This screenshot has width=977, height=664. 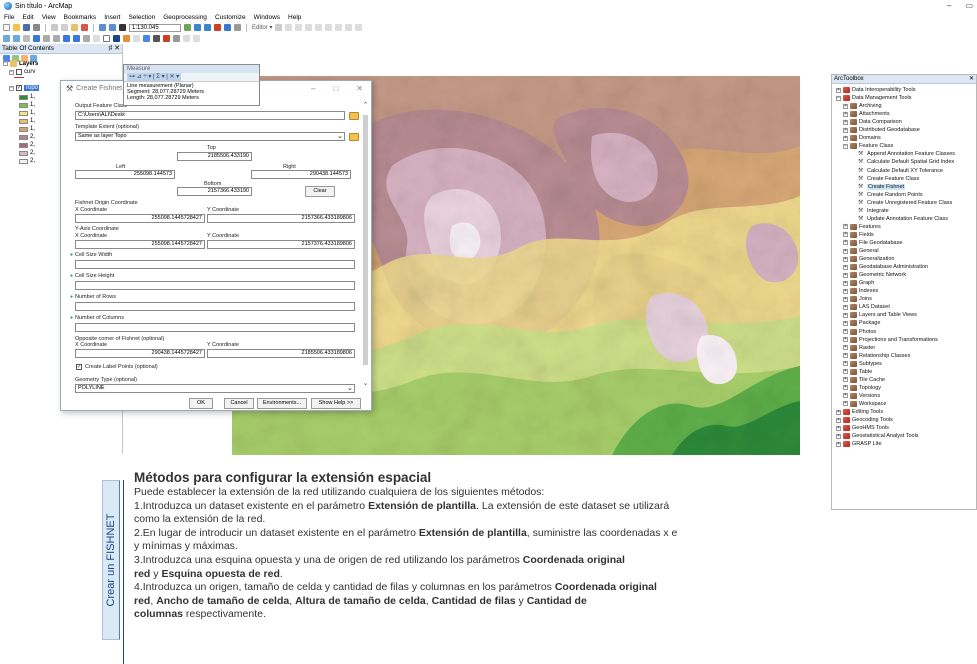 I want to click on zoom-out-icon, so click(x=16, y=38).